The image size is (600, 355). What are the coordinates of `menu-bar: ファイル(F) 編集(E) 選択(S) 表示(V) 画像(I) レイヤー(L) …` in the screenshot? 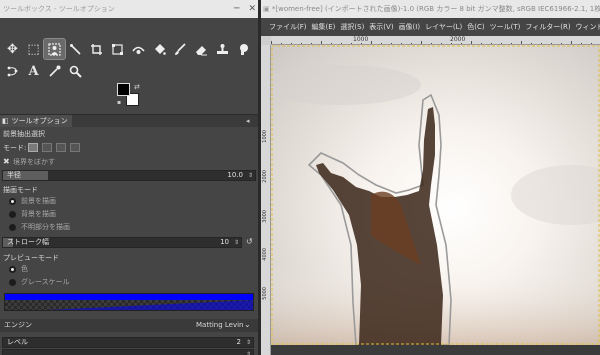 It's located at (430, 27).